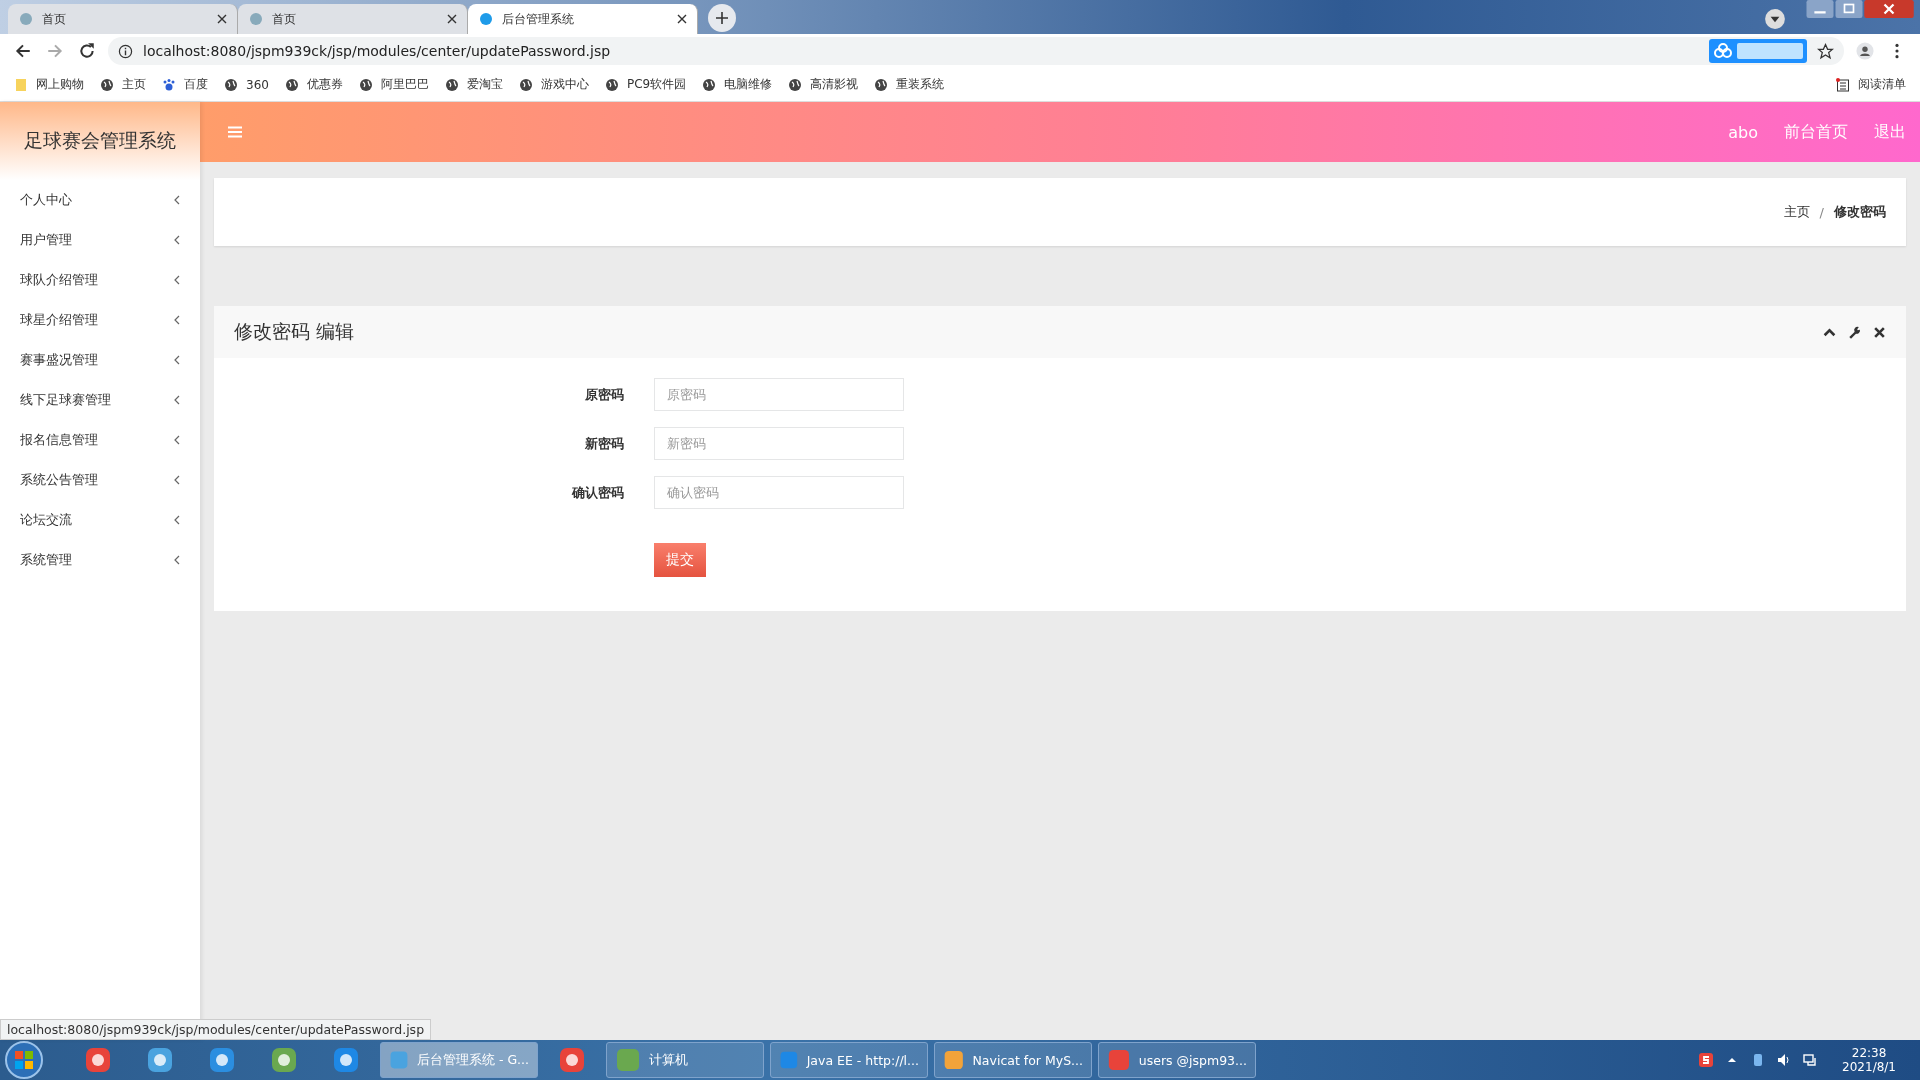 This screenshot has height=1080, width=1920. Describe the element at coordinates (1829, 332) in the screenshot. I see `chevron-up-icon` at that location.